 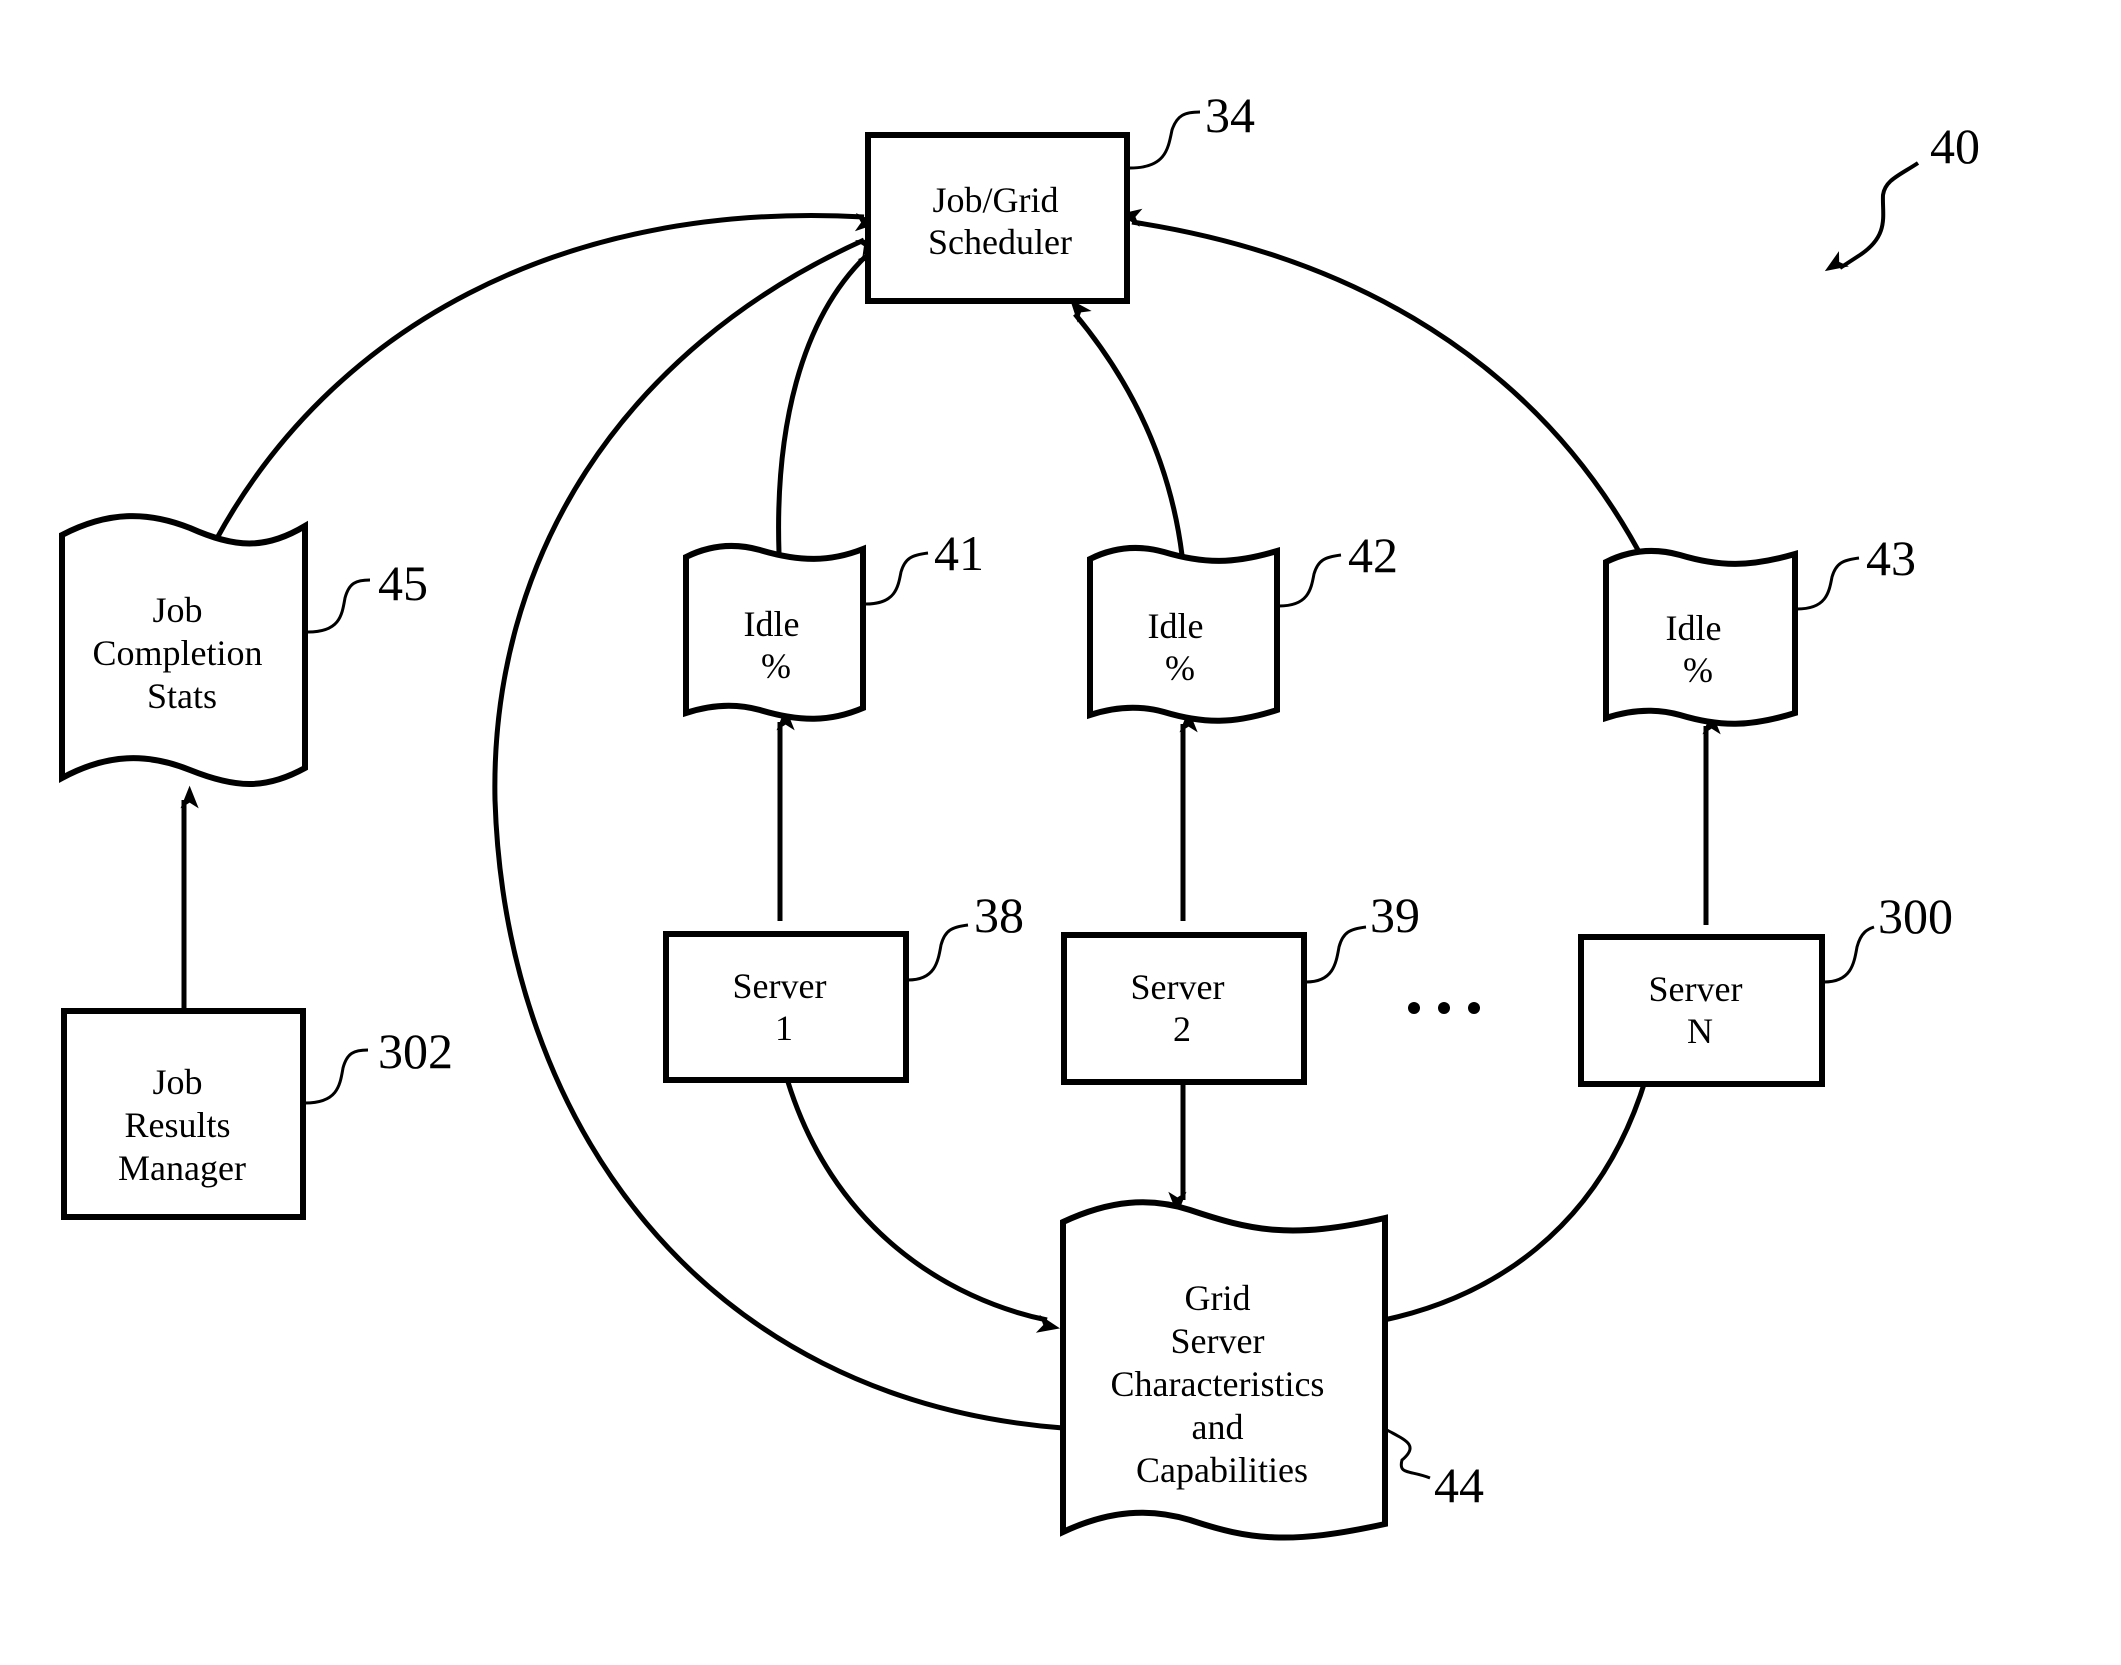 I want to click on ref-45: 45, so click(x=403, y=583).